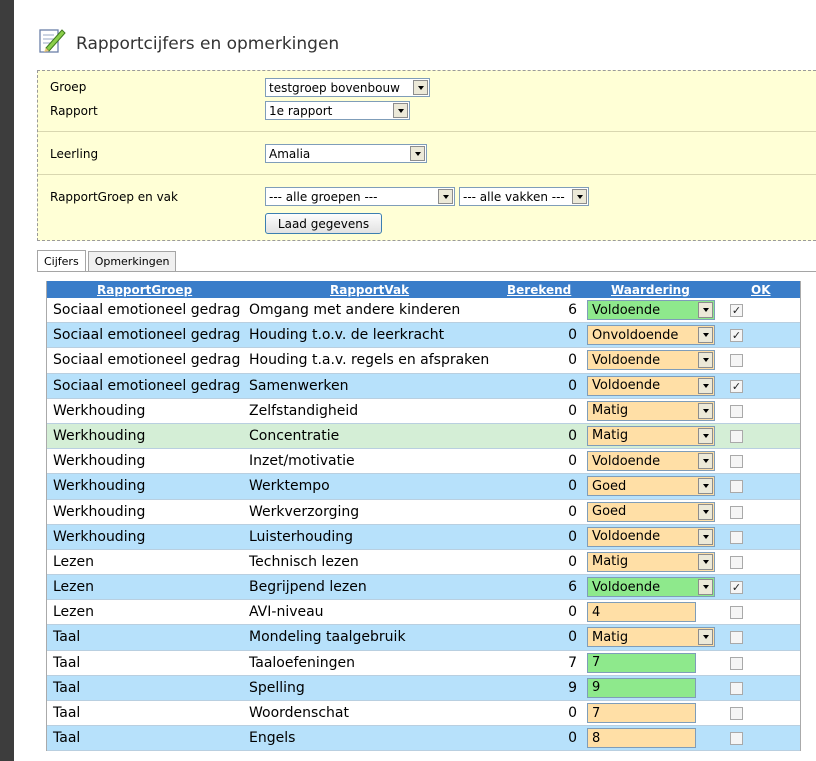 This screenshot has height=761, width=816. I want to click on waardering-value: Voldoende, so click(626, 386).